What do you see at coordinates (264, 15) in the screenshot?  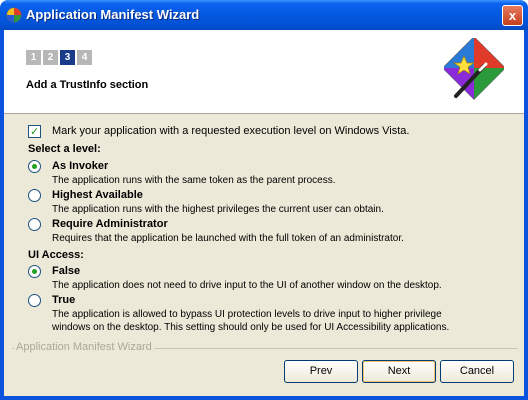 I see `title-bar: Application Manifest Wizard x` at bounding box center [264, 15].